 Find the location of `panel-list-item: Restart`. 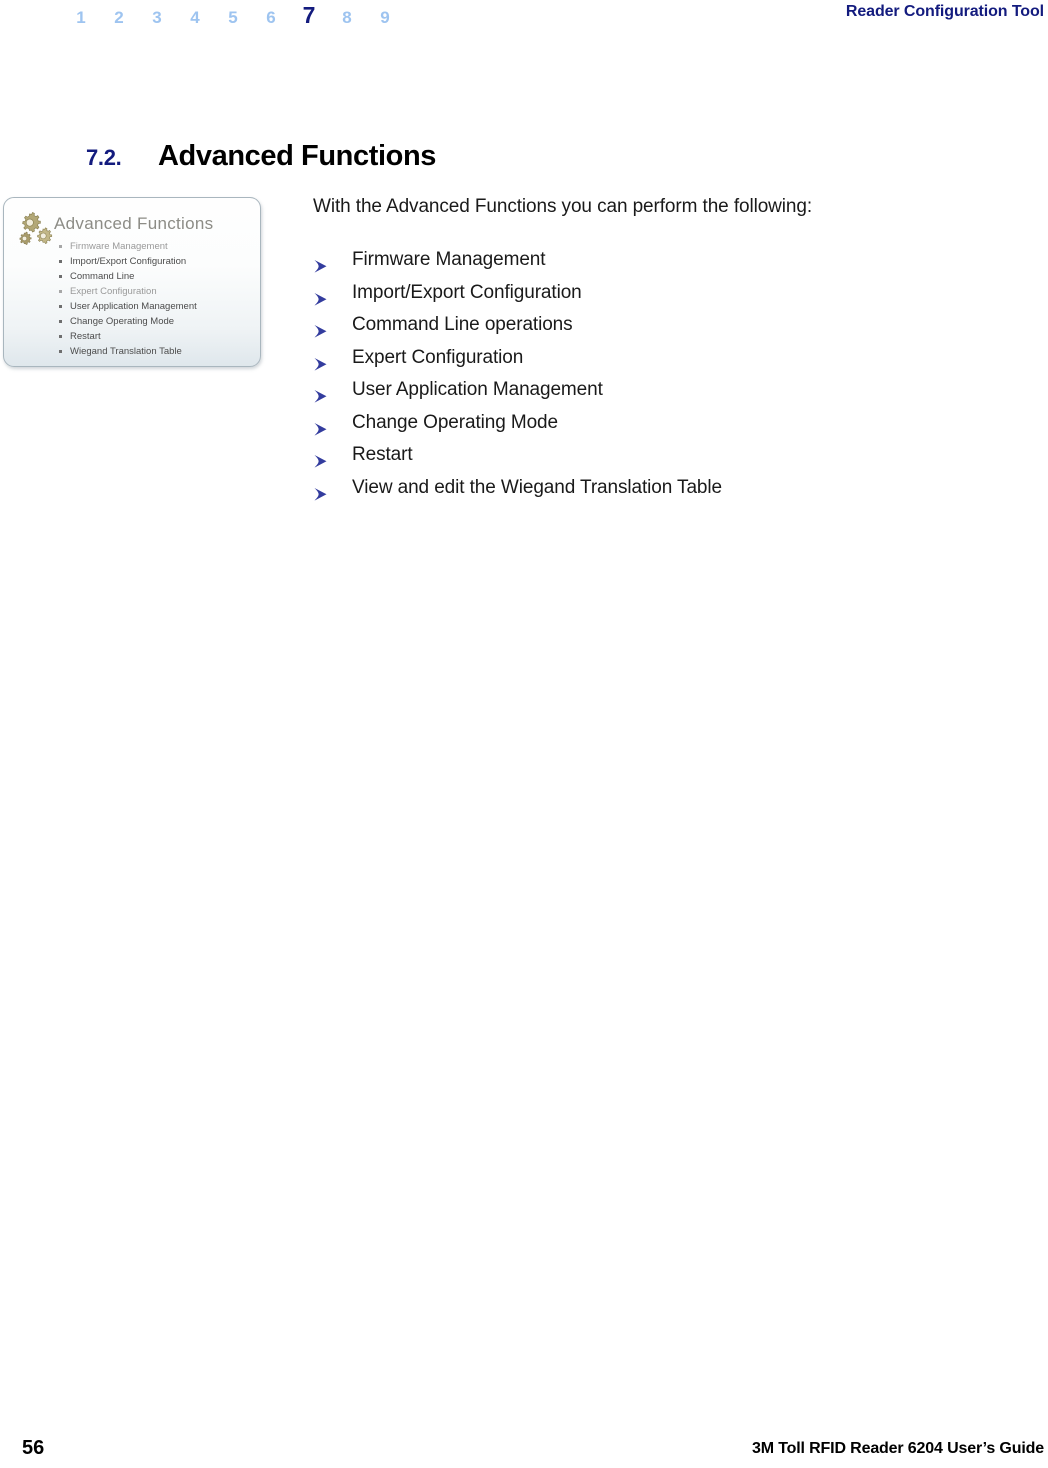

panel-list-item: Restart is located at coordinates (128, 336).